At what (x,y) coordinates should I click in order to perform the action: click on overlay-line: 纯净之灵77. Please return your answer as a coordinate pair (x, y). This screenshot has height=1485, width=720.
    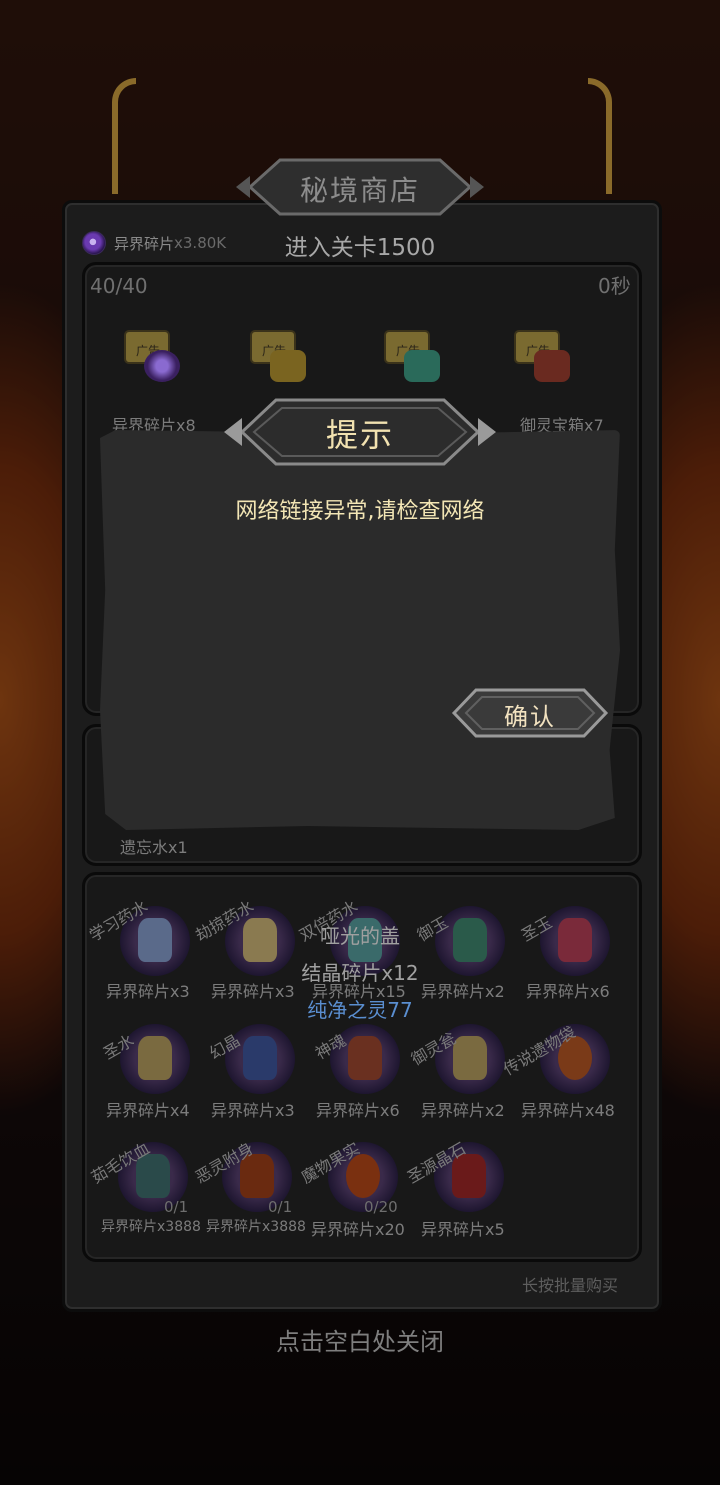
    Looking at the image, I should click on (360, 1010).